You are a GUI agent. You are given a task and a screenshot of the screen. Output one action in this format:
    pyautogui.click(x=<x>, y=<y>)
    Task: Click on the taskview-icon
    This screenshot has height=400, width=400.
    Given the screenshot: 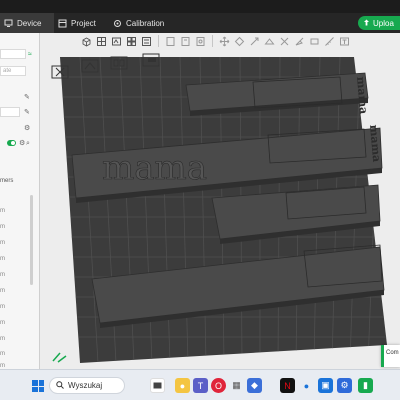 What is the action you would take?
    pyautogui.click(x=157, y=385)
    